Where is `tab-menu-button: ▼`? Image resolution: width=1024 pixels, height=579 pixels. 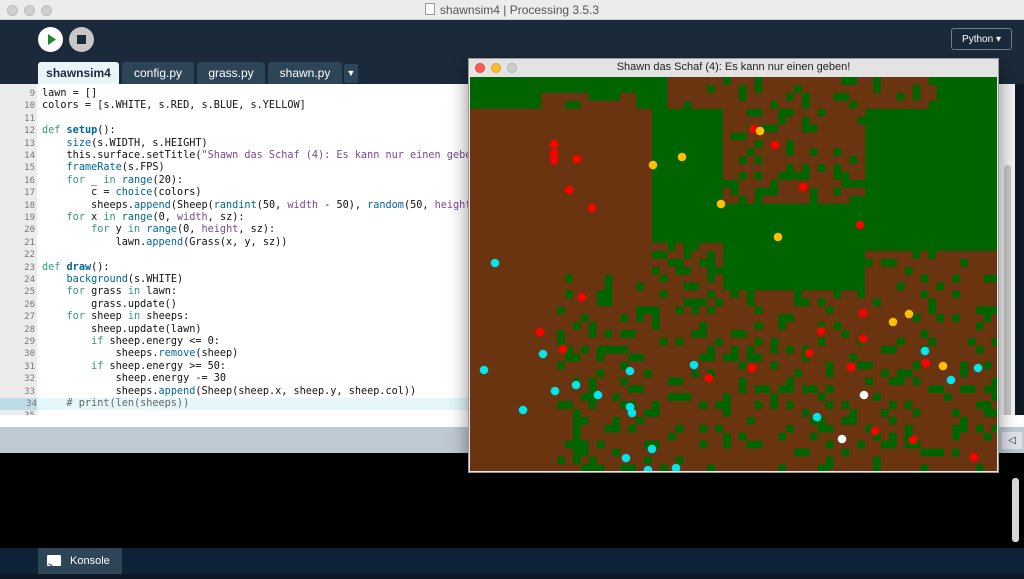 tab-menu-button: ▼ is located at coordinates (351, 73).